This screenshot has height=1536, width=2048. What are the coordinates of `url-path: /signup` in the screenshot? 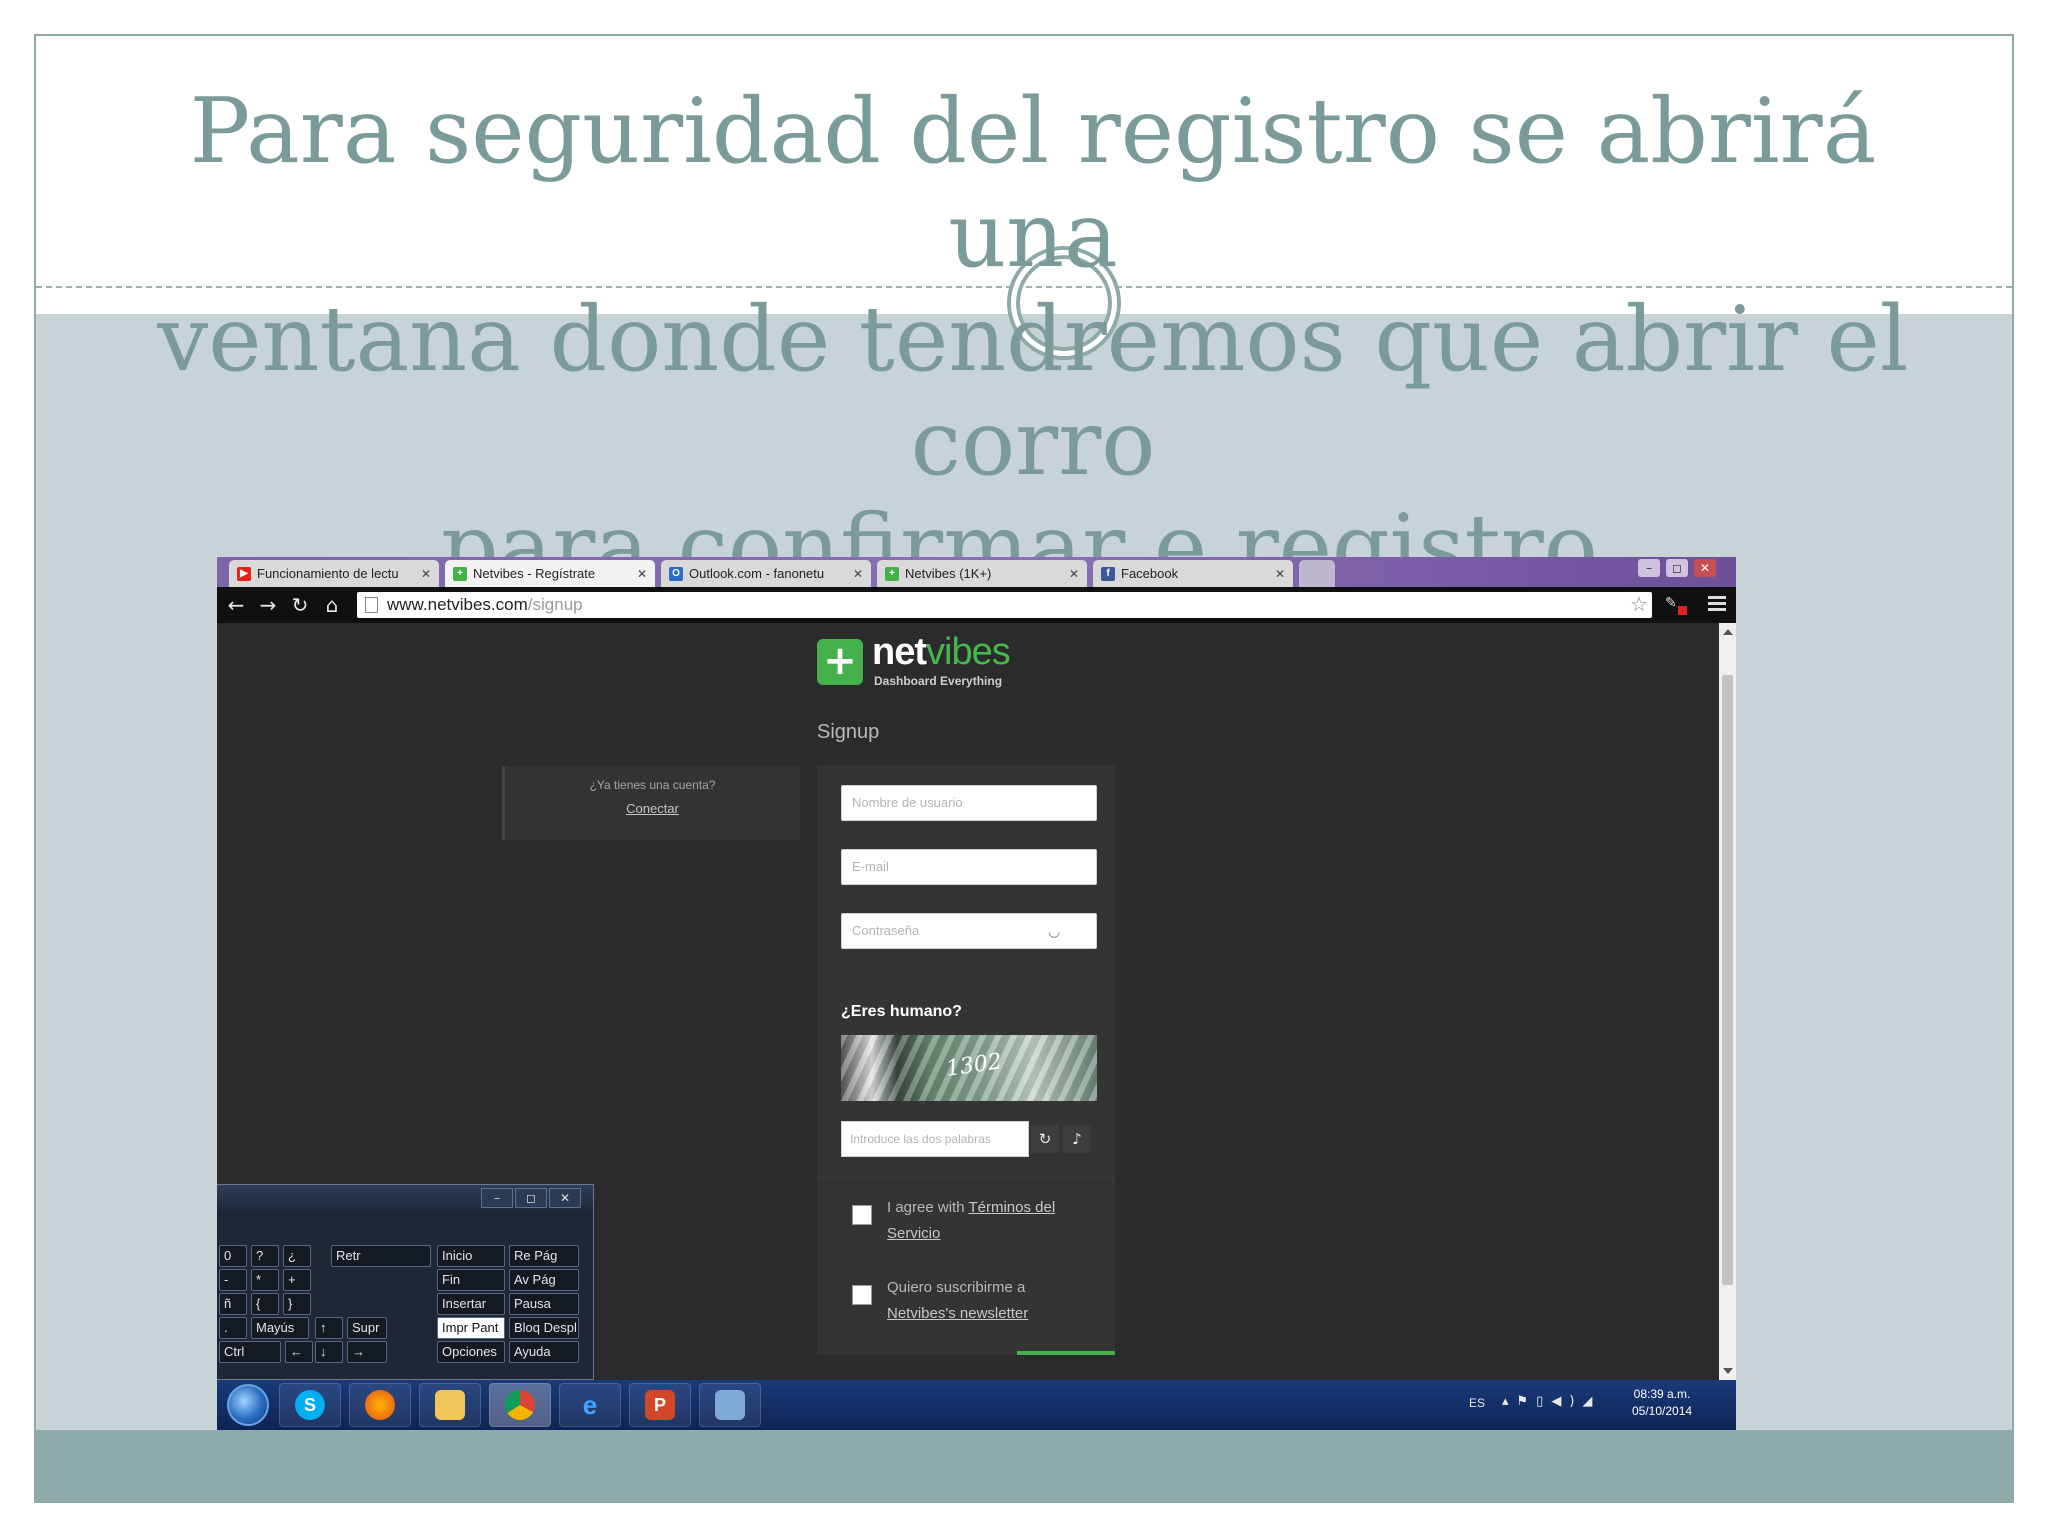 It's located at (555, 604).